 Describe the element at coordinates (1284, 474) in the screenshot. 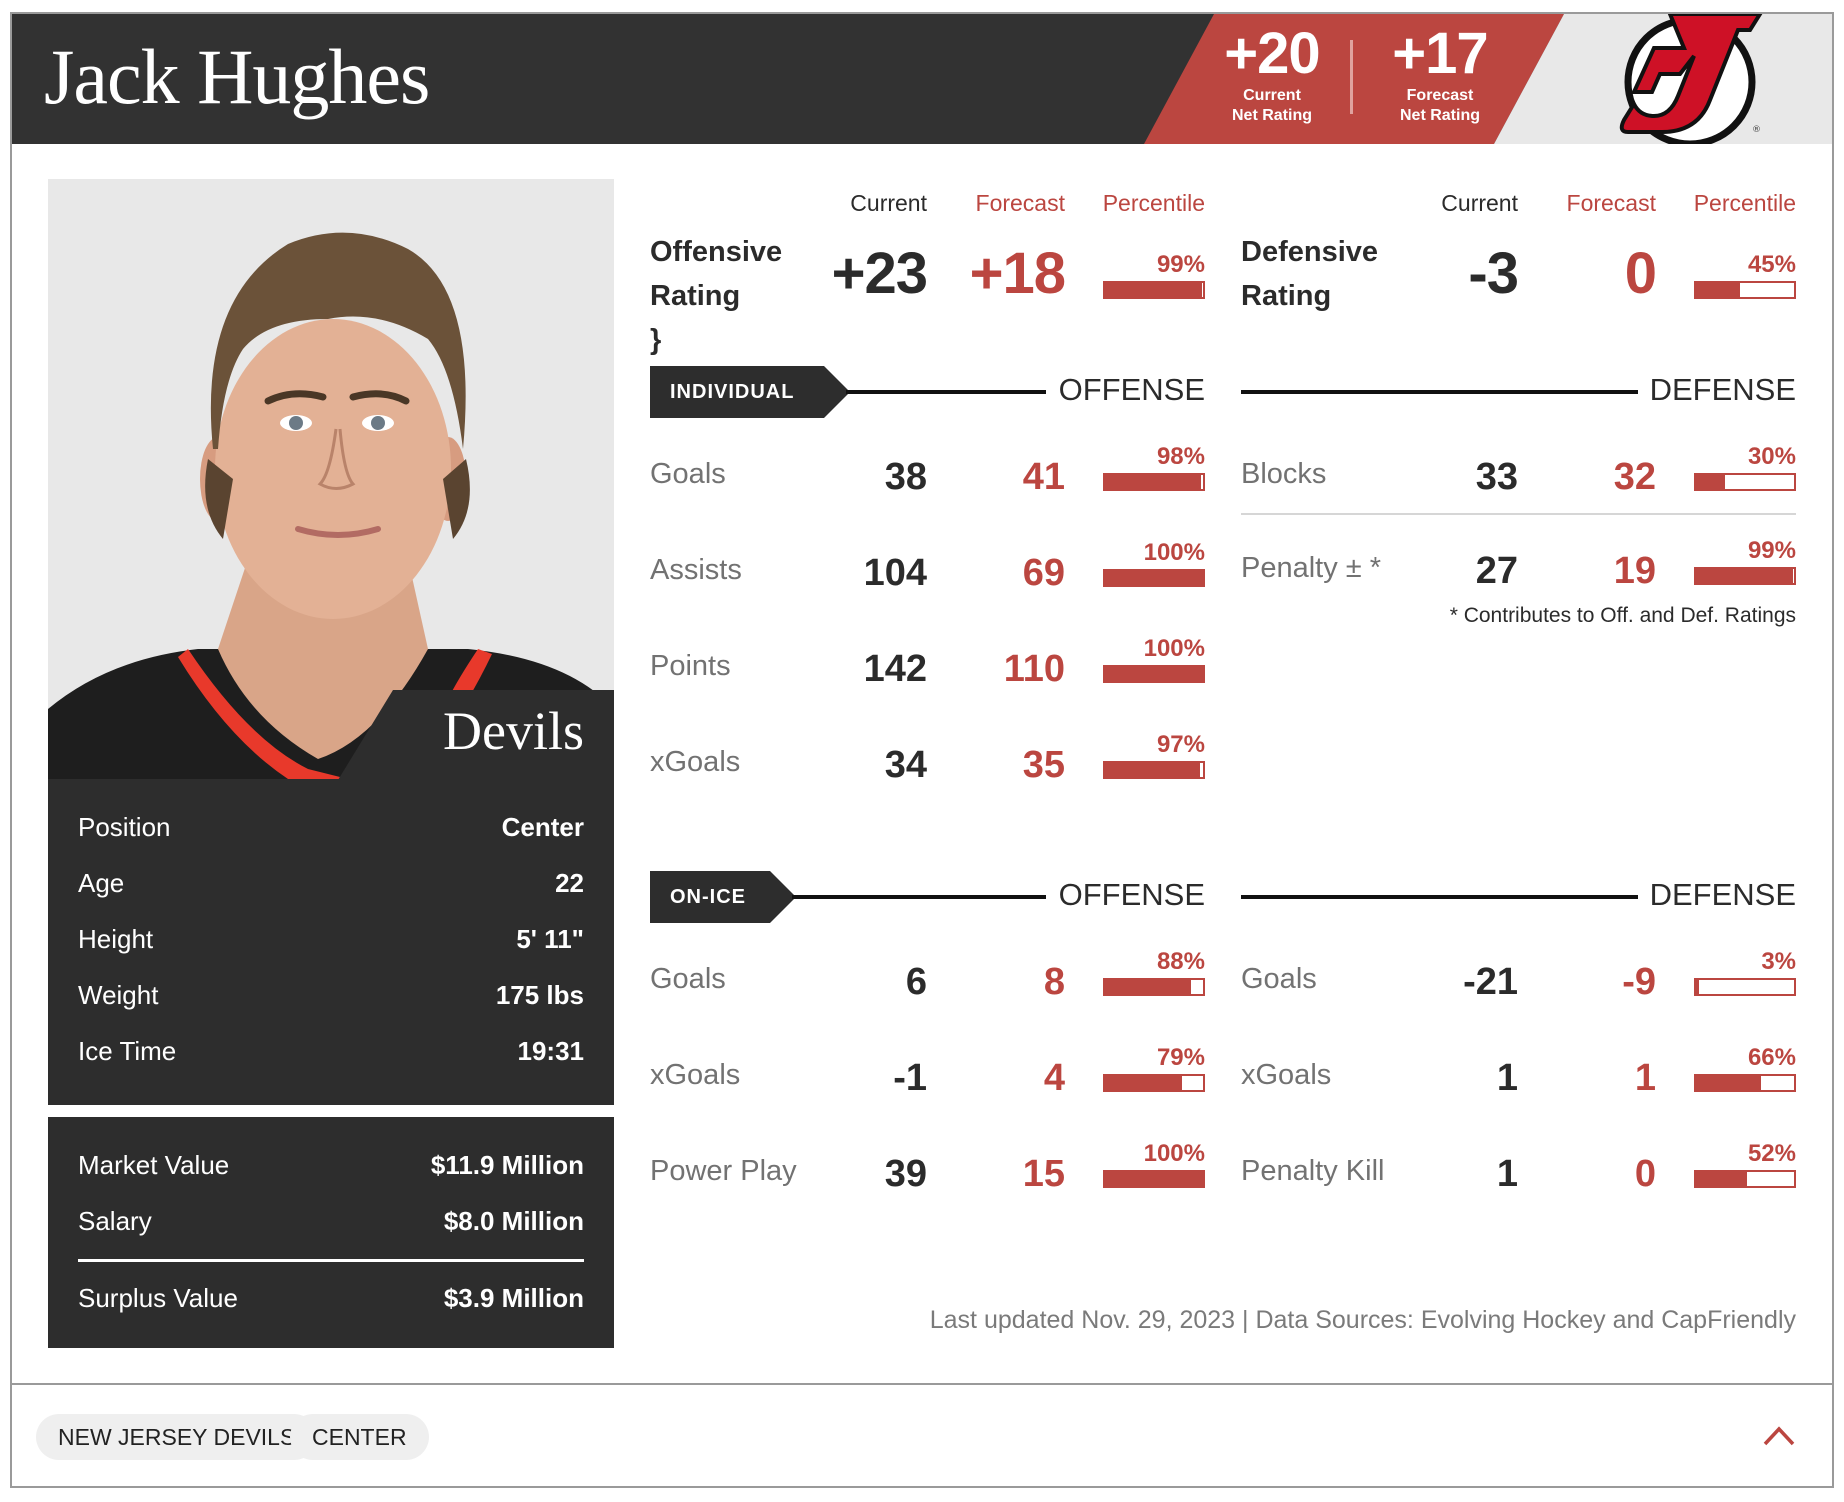

I see `stat-label: Blocks` at that location.